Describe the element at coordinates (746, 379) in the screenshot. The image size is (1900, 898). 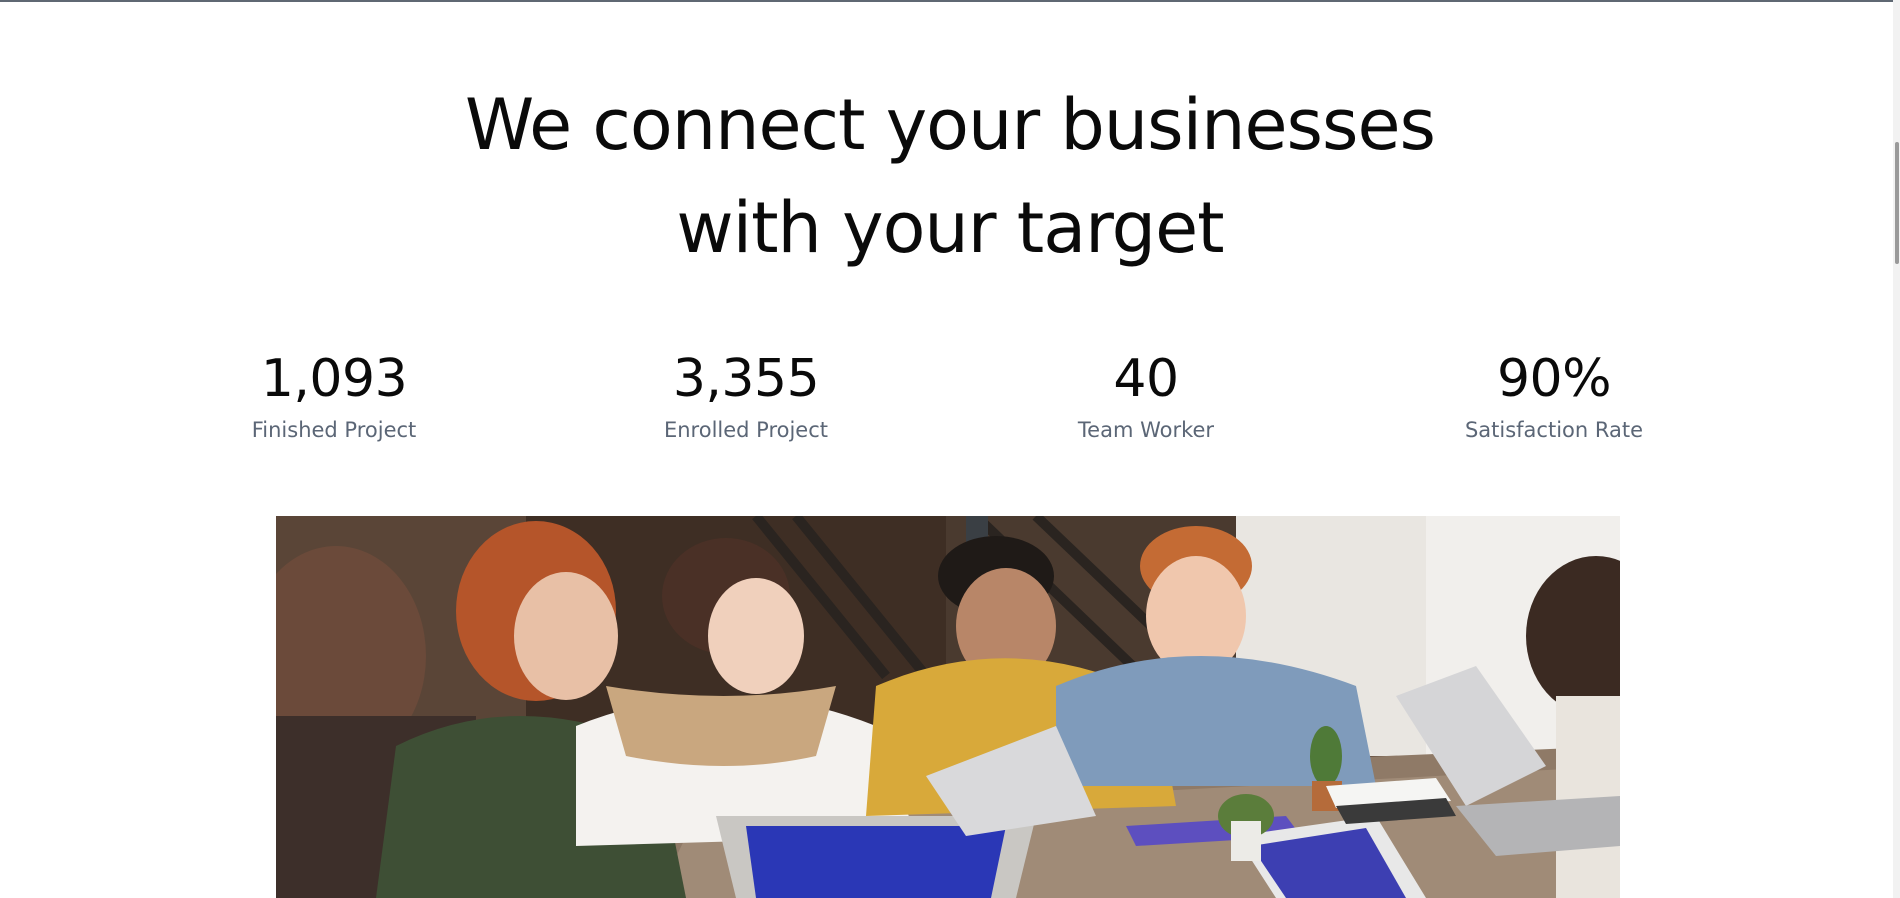
I see `stat-value: 3,355` at that location.